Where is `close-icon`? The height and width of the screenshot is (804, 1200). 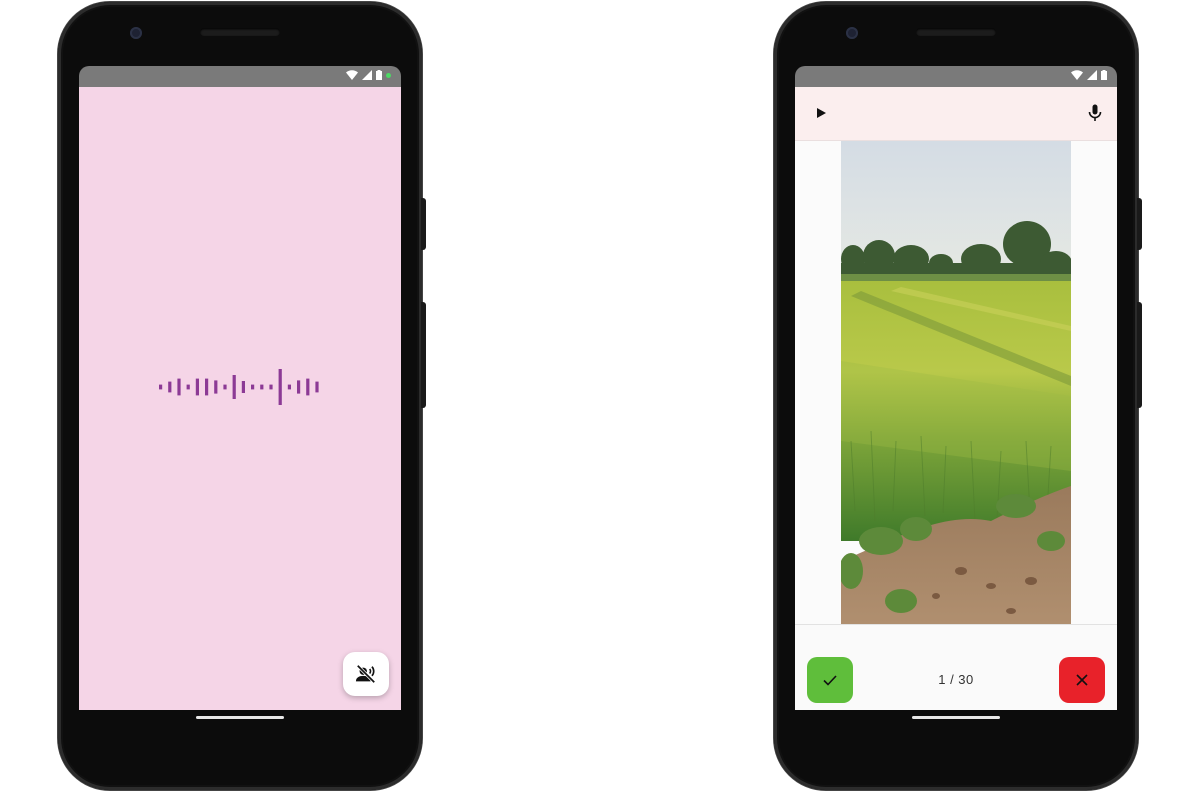 close-icon is located at coordinates (1082, 680).